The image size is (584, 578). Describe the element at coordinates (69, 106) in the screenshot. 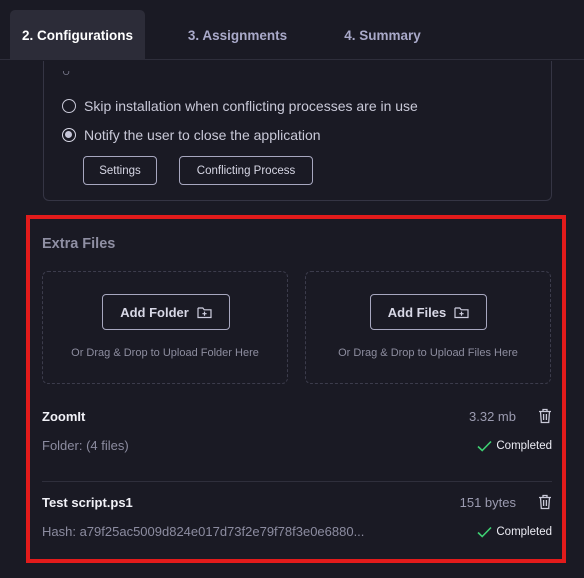

I see `radio-button-icon` at that location.